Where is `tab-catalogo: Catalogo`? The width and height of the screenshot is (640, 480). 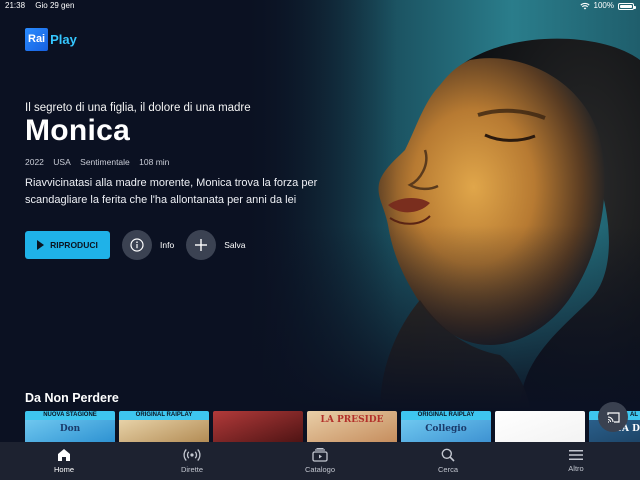
tab-catalogo: Catalogo is located at coordinates (320, 461).